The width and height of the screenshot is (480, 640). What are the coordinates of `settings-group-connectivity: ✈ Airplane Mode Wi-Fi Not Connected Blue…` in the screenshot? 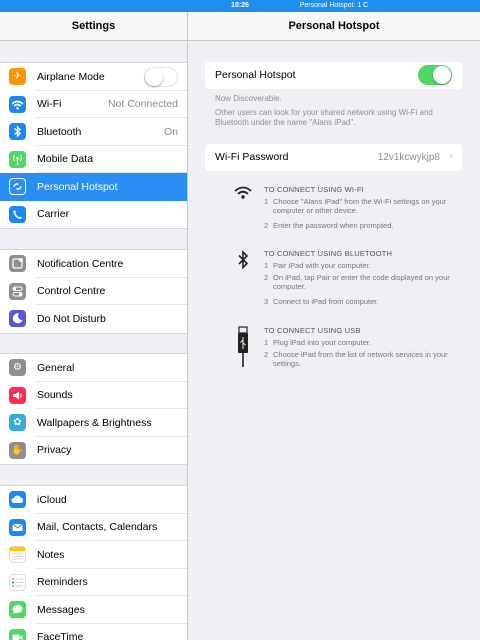 It's located at (93, 145).